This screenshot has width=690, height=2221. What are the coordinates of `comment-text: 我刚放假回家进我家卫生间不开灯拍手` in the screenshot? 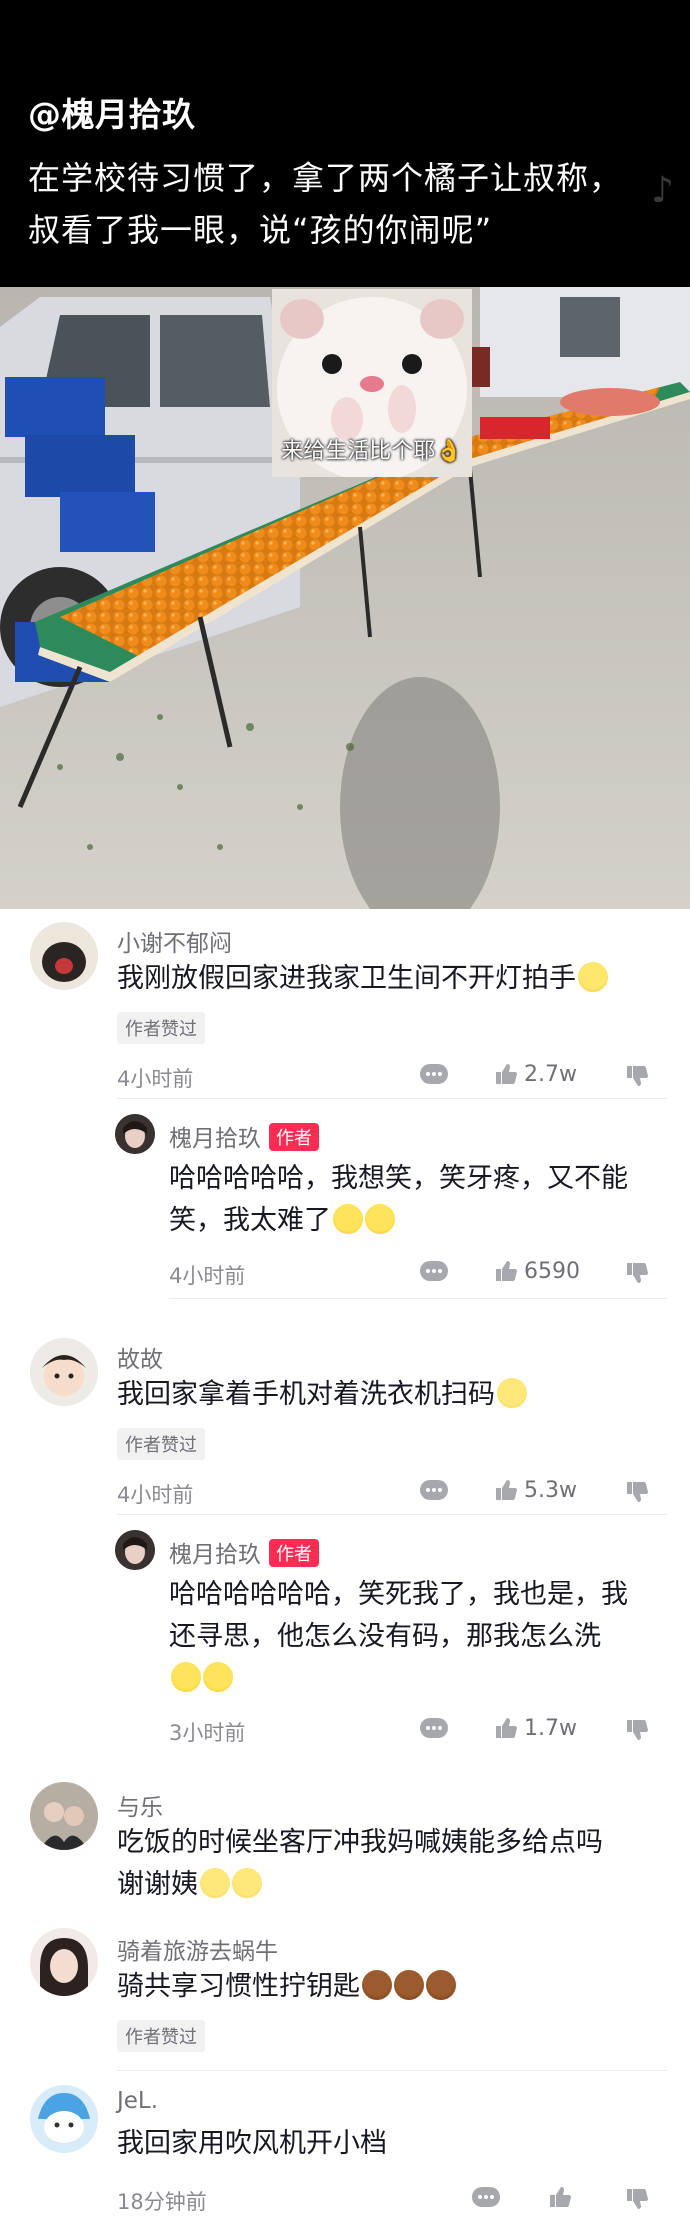 It's located at (362, 979).